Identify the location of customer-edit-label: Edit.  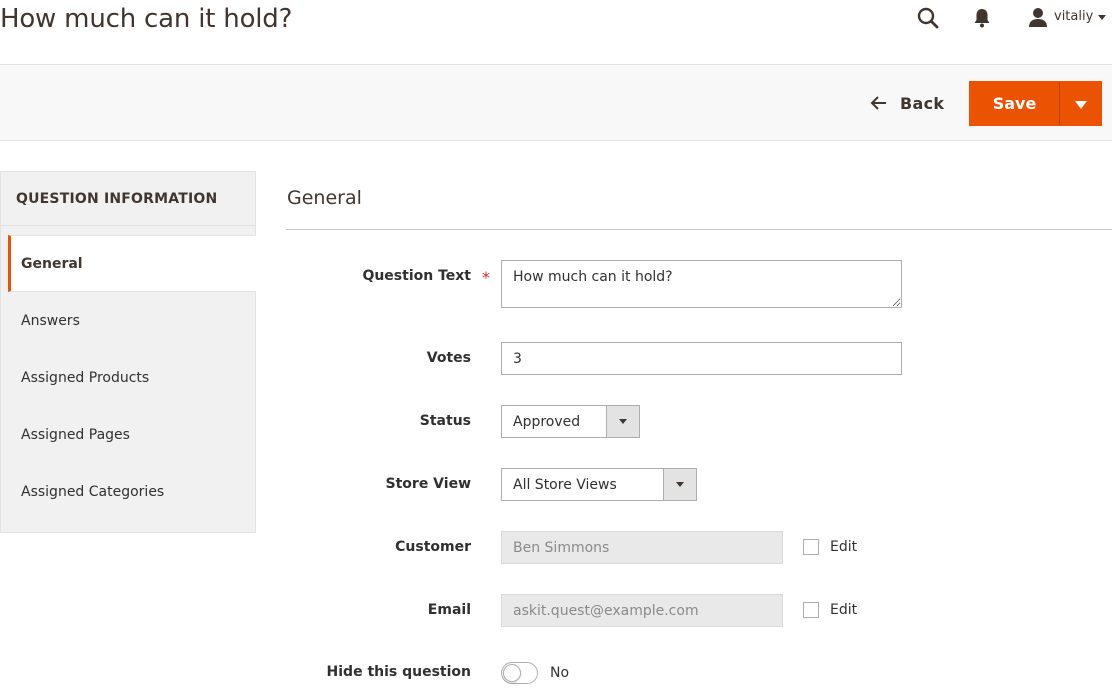
(844, 547).